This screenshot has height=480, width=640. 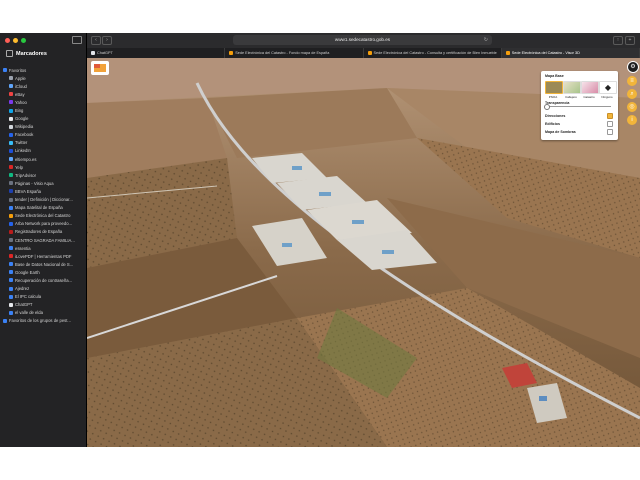 What do you see at coordinates (44, 78) in the screenshot?
I see `bookmark-item: Apple` at bounding box center [44, 78].